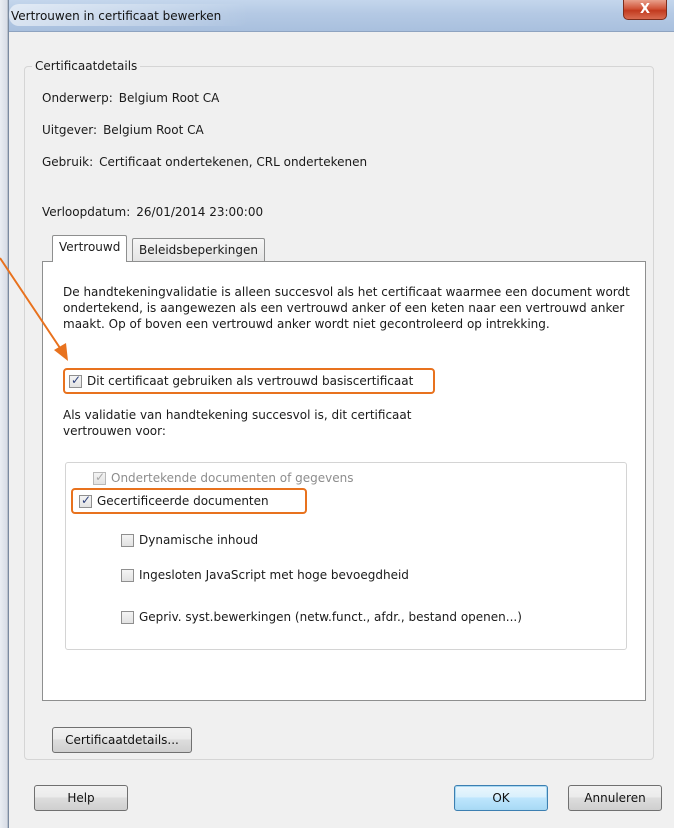 Image resolution: width=674 pixels, height=828 pixels. What do you see at coordinates (34, 309) in the screenshot?
I see `annotation-arrow-icon` at bounding box center [34, 309].